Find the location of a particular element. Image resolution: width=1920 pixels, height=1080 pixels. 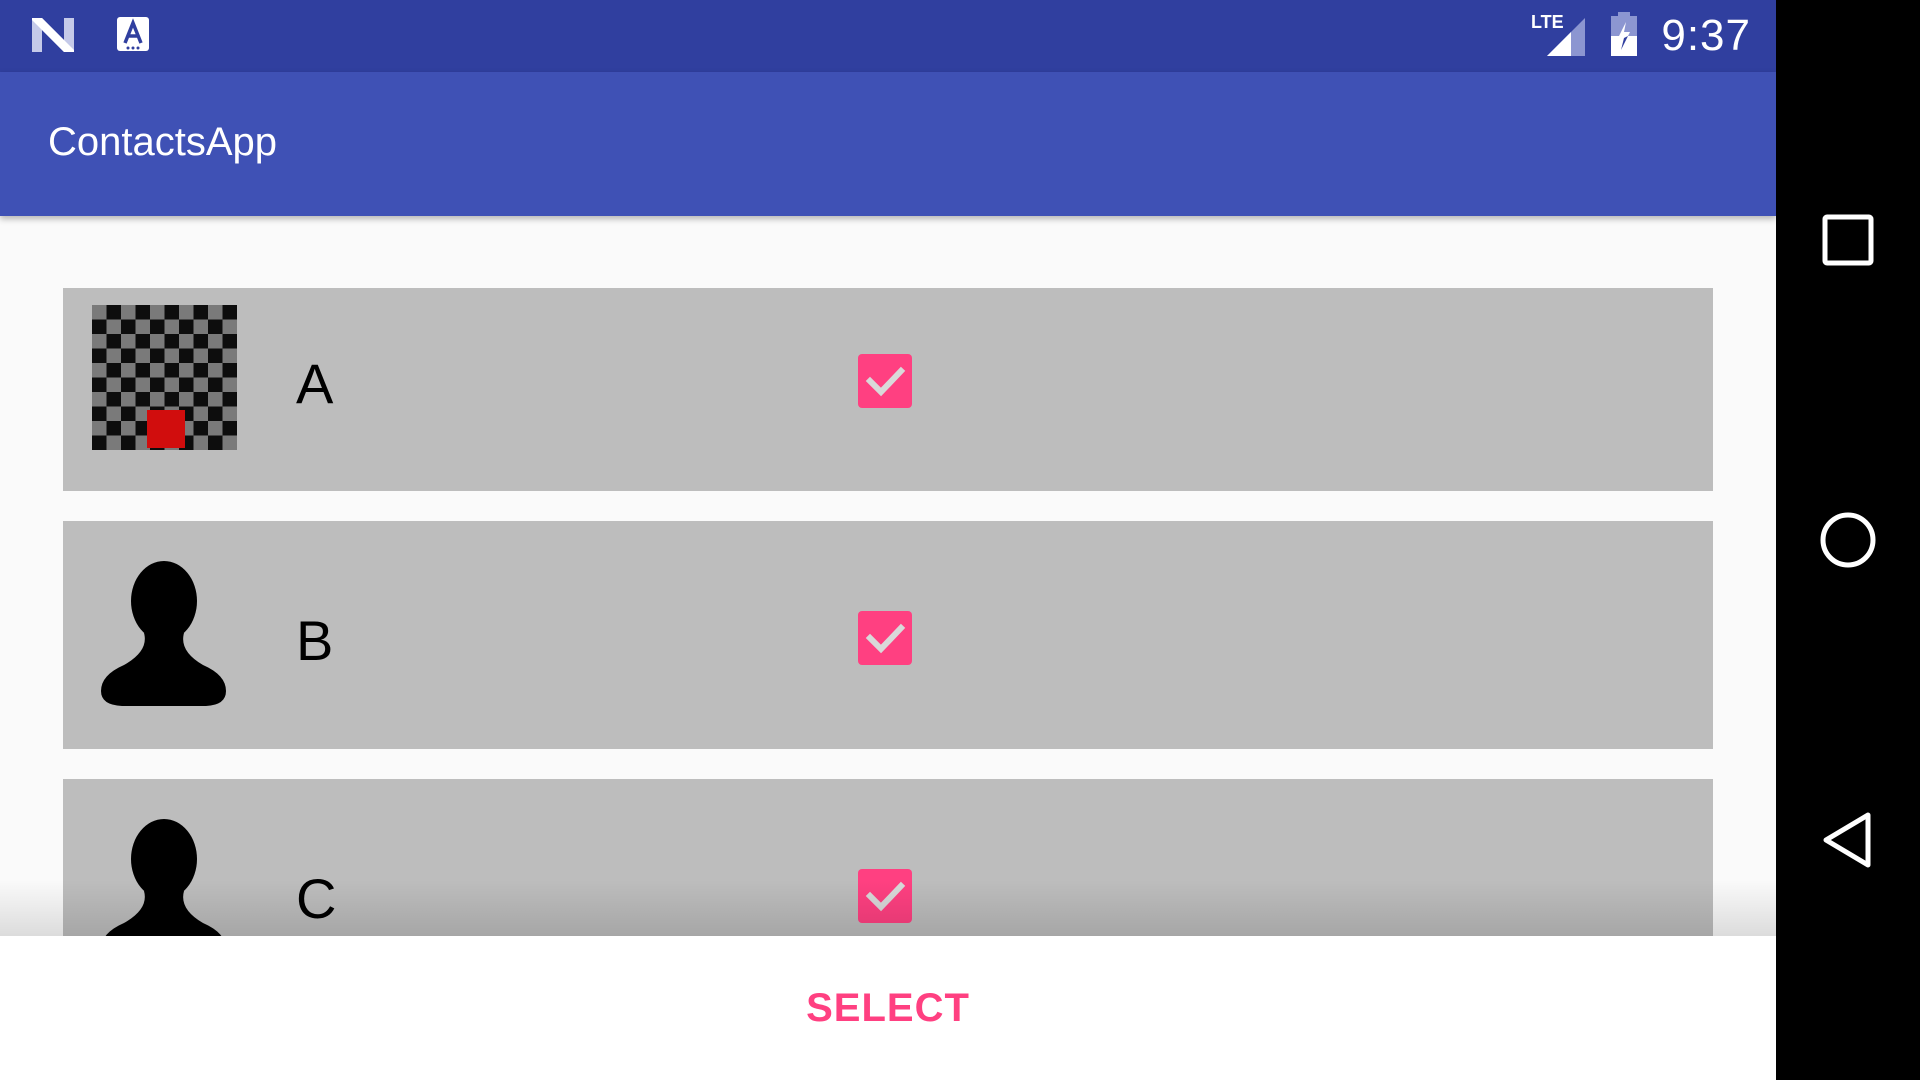

person-icon is located at coordinates (164, 633).